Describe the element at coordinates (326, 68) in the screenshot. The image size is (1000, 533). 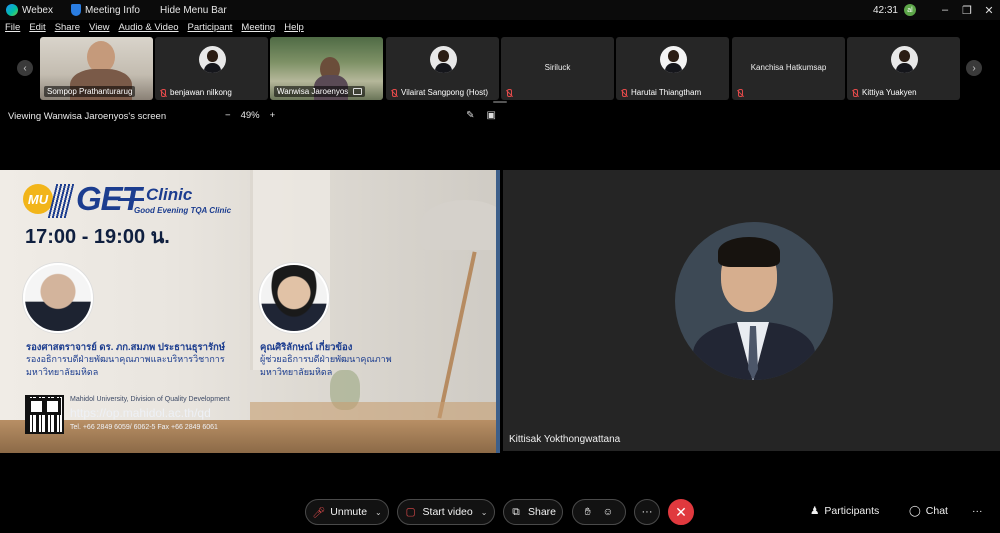
I see `participant-tile: Wanwisa Jaroenyos` at that location.